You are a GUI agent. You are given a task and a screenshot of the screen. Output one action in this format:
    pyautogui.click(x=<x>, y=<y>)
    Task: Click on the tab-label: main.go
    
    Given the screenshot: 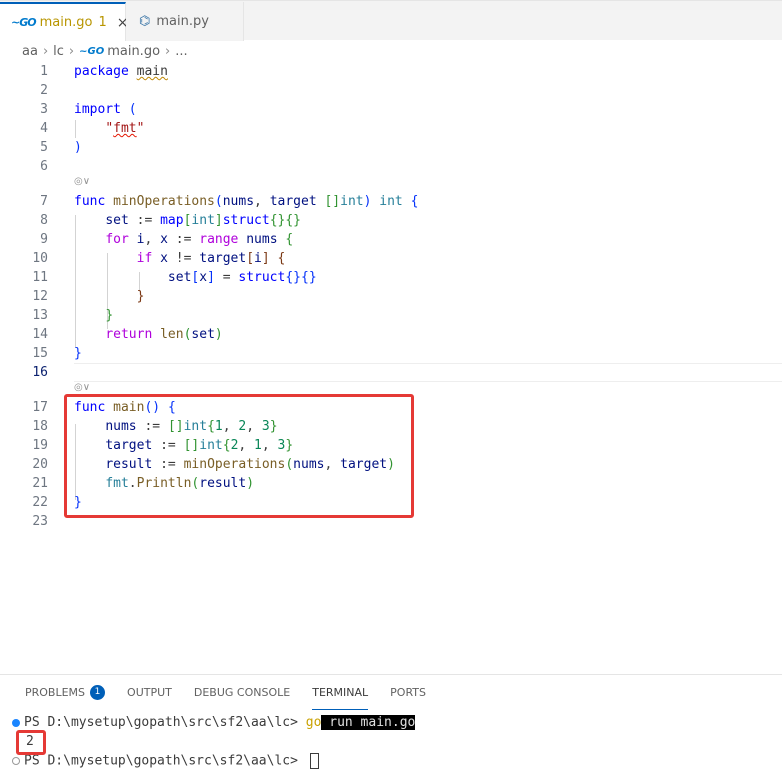 What is the action you would take?
    pyautogui.click(x=66, y=22)
    